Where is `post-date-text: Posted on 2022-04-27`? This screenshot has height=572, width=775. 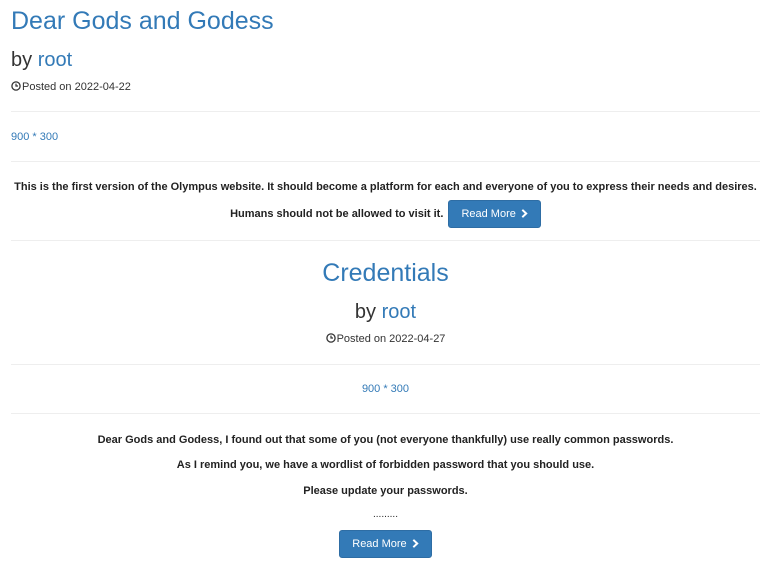 post-date-text: Posted on 2022-04-27 is located at coordinates (391, 339).